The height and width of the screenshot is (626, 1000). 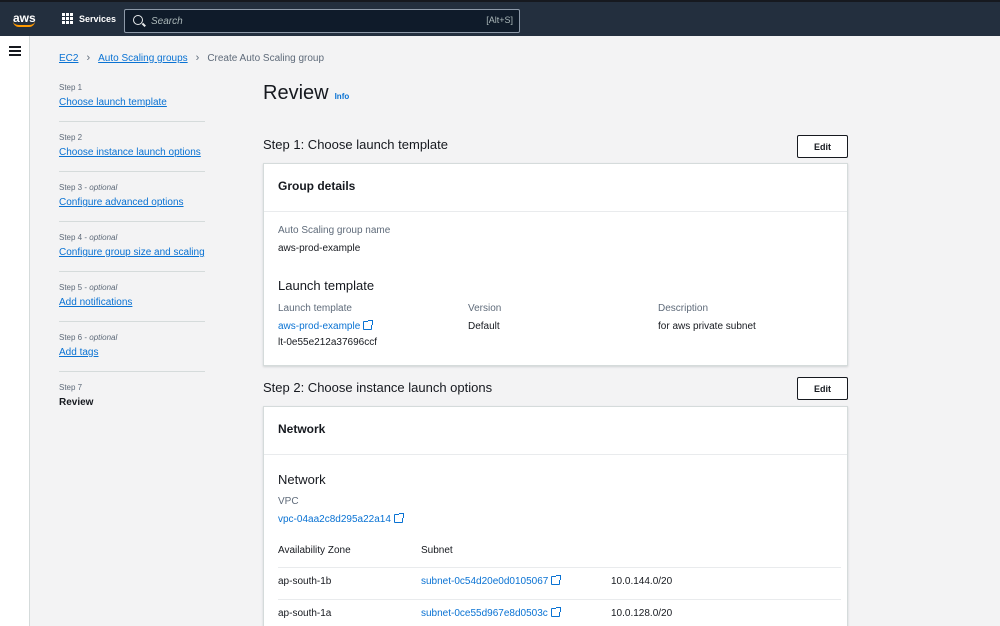 What do you see at coordinates (24, 24) in the screenshot?
I see `aws-smile-icon` at bounding box center [24, 24].